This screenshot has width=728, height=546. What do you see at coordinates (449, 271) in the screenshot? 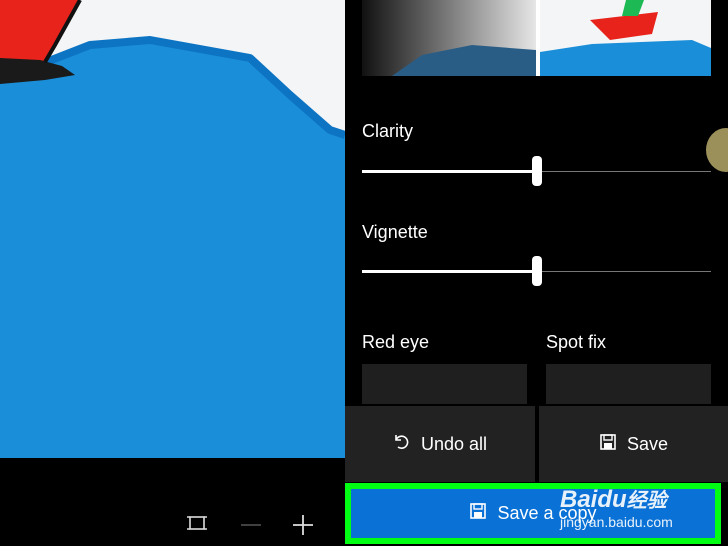
I see `vignette-track-filled` at bounding box center [449, 271].